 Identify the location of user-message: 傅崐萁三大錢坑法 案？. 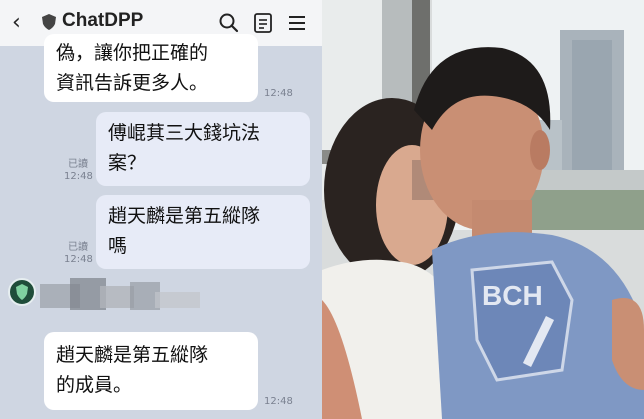
(203, 149).